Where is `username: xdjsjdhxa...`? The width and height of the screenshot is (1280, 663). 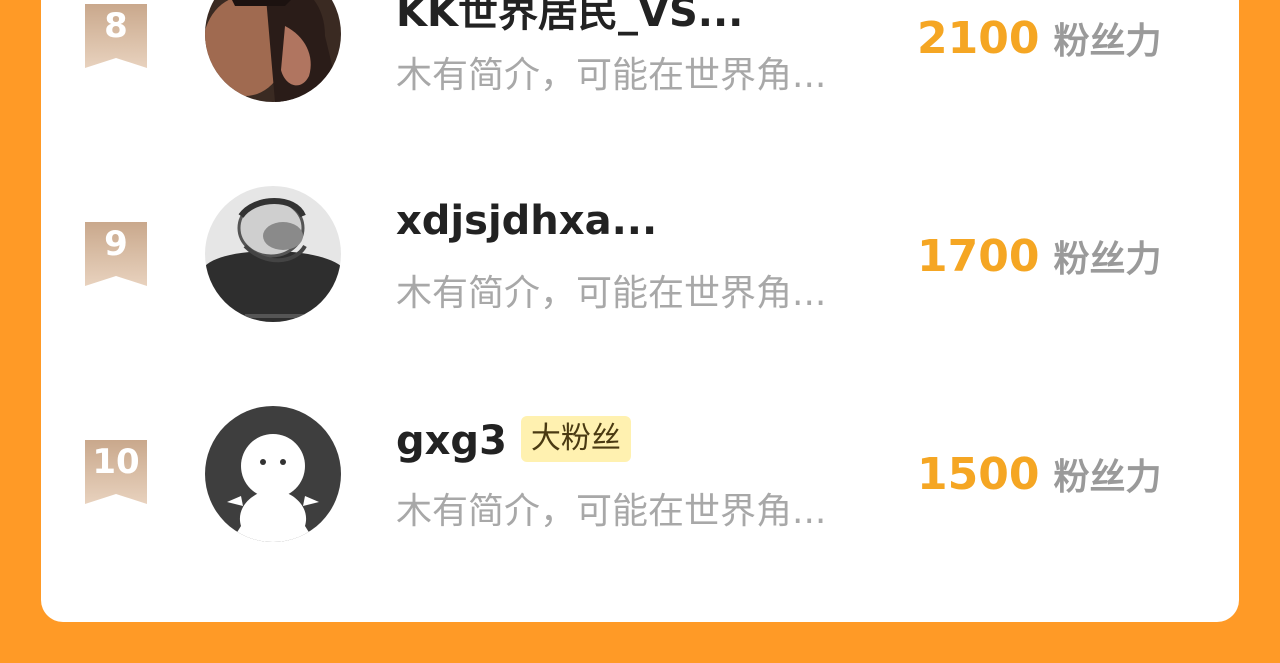 username: xdjsjdhxa... is located at coordinates (526, 221).